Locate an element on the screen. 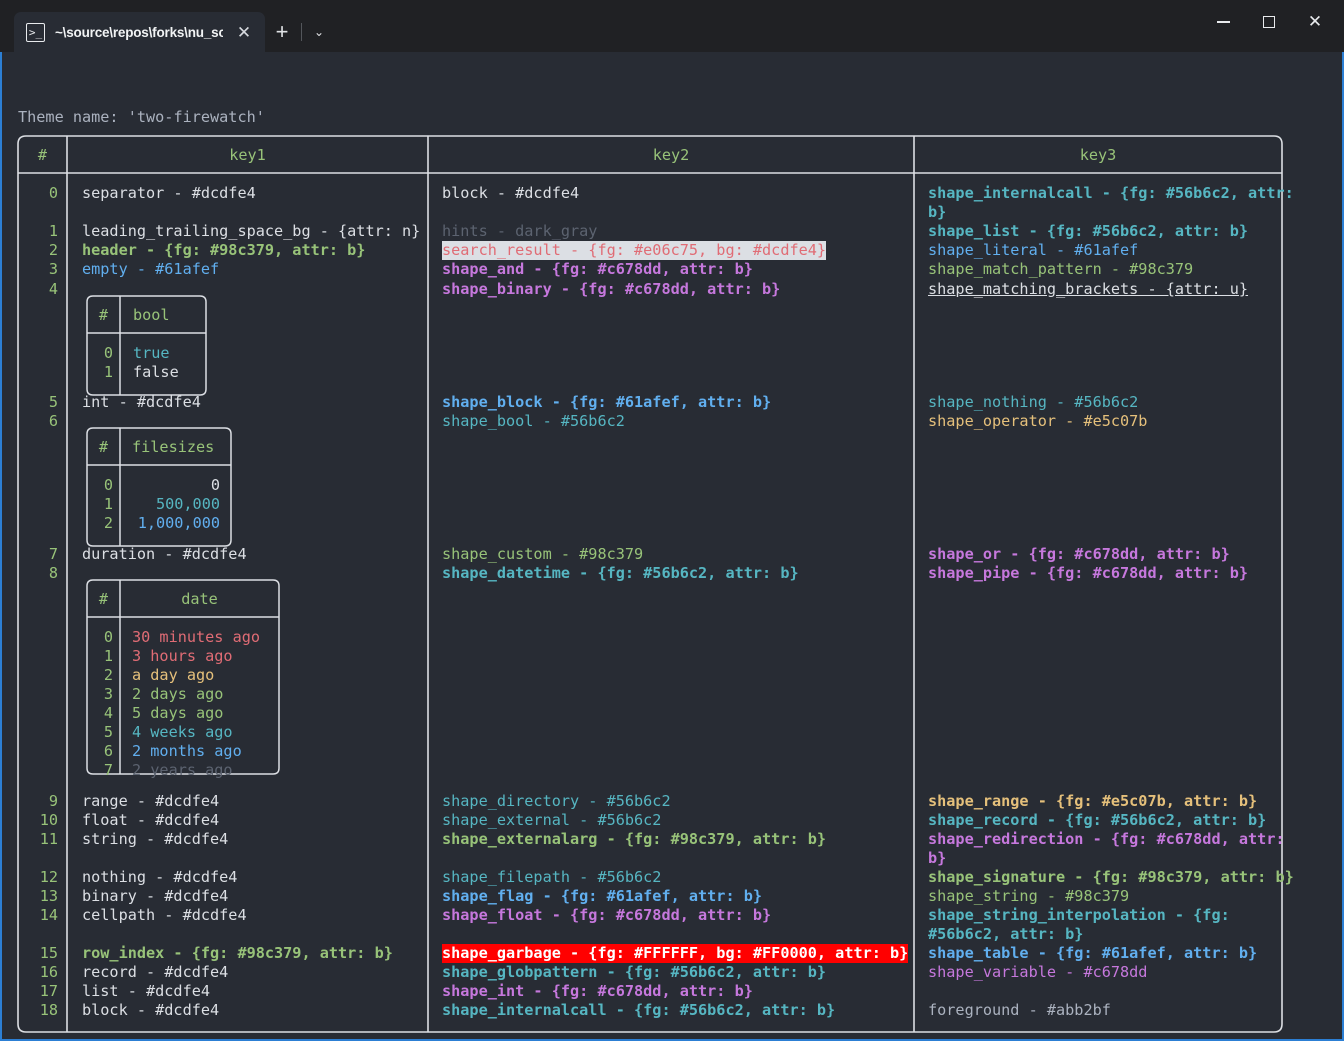 The width and height of the screenshot is (1344, 1041). key3-cell: #56b6c2, attr: b} is located at coordinates (1006, 934).